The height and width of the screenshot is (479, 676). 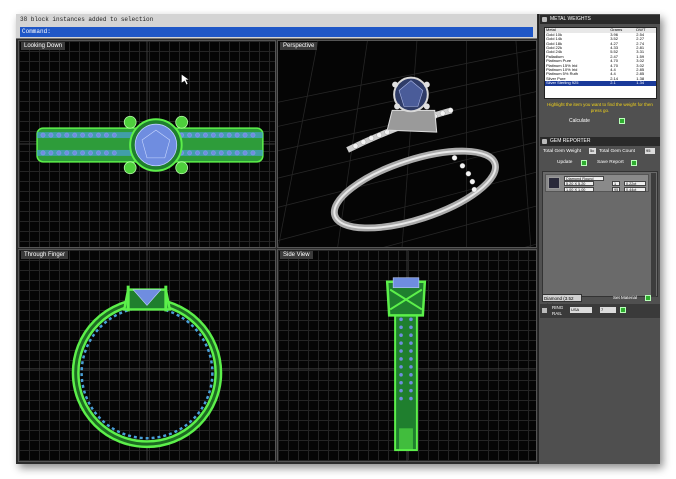 I want to click on table-cell: 2.1, so click(x=622, y=83).